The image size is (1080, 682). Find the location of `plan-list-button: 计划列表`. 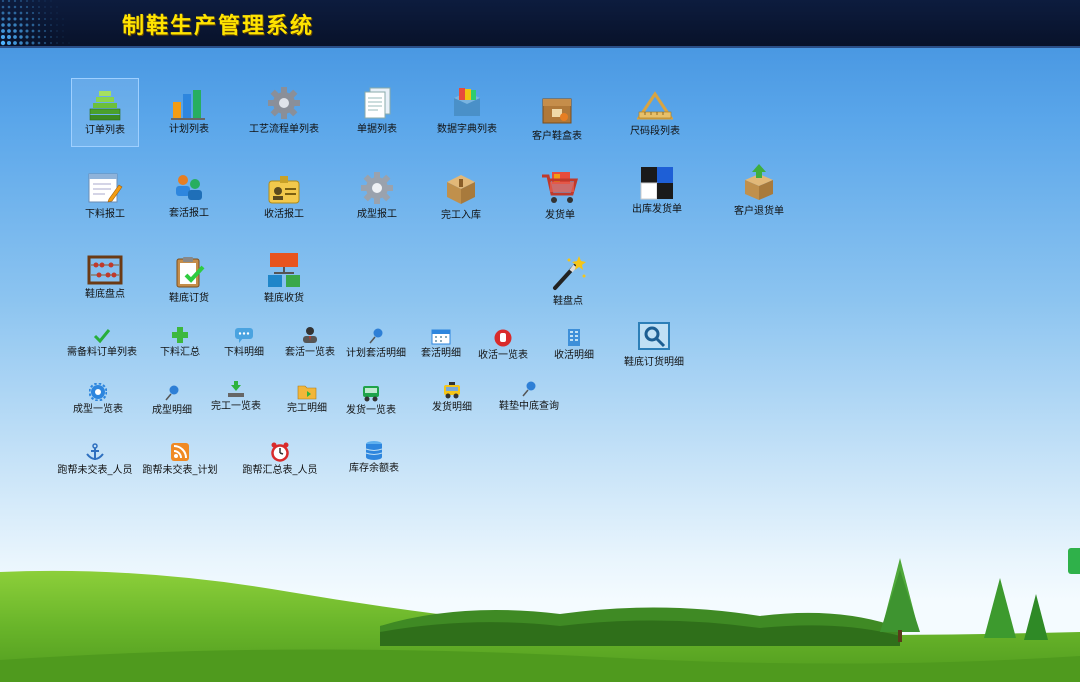

plan-list-button: 计划列表 is located at coordinates (189, 110).